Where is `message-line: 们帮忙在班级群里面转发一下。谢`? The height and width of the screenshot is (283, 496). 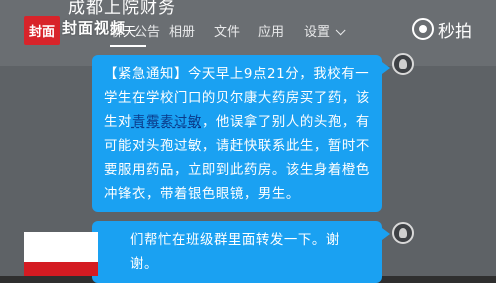
message-line: 们帮忙在班级群里面转发一下。谢 is located at coordinates (235, 240).